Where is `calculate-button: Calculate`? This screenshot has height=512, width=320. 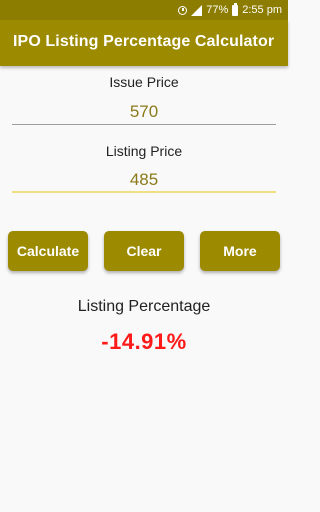
calculate-button: Calculate is located at coordinates (48, 251).